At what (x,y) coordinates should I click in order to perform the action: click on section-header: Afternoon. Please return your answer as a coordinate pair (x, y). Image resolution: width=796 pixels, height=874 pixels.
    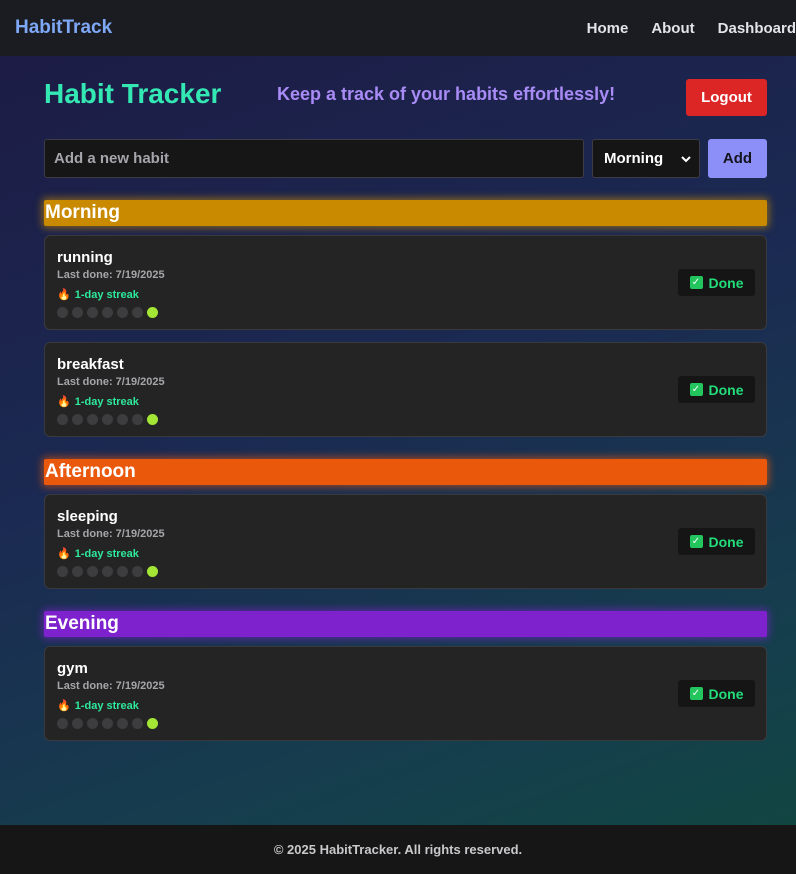
    Looking at the image, I should click on (405, 472).